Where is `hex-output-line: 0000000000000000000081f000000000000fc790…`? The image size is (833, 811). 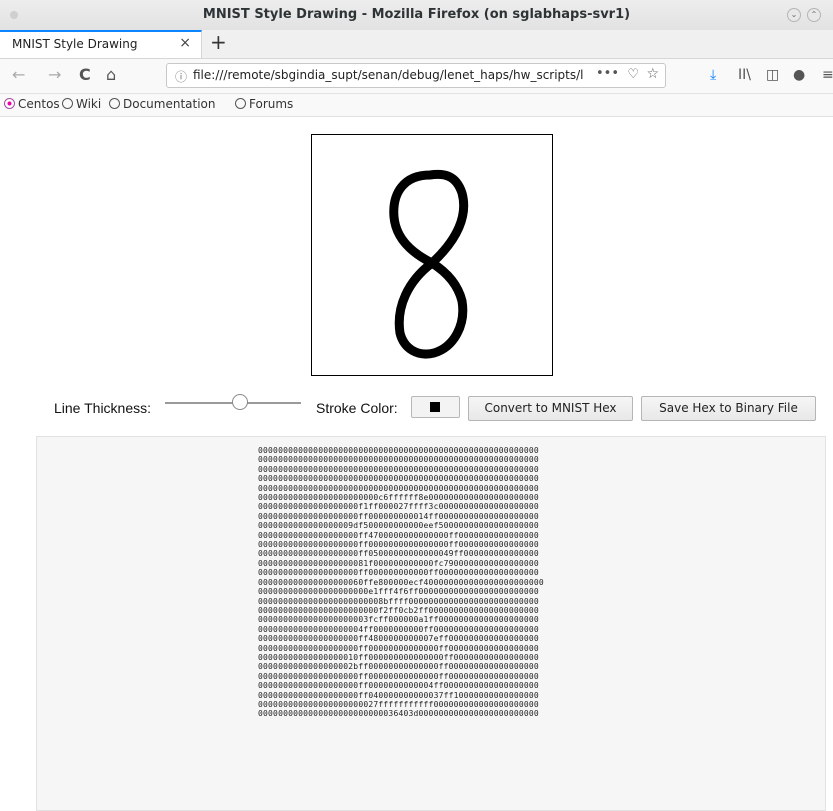 hex-output-line: 0000000000000000000081f000000000000fc790… is located at coordinates (398, 563).